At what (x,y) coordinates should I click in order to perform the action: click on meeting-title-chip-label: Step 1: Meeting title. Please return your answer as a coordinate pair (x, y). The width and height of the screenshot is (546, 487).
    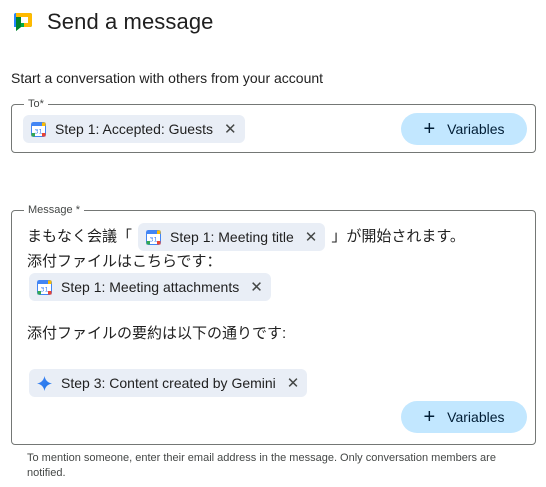
    Looking at the image, I should click on (232, 237).